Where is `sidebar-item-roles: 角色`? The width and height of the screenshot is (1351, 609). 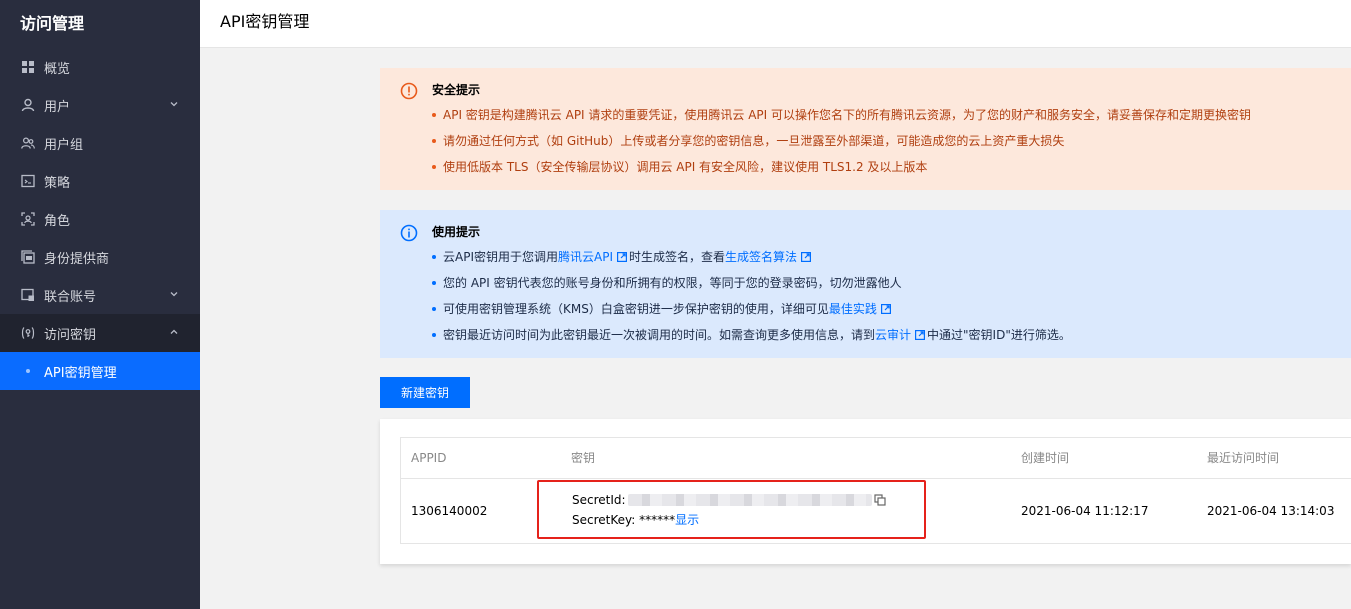
sidebar-item-roles: 角色 is located at coordinates (100, 219).